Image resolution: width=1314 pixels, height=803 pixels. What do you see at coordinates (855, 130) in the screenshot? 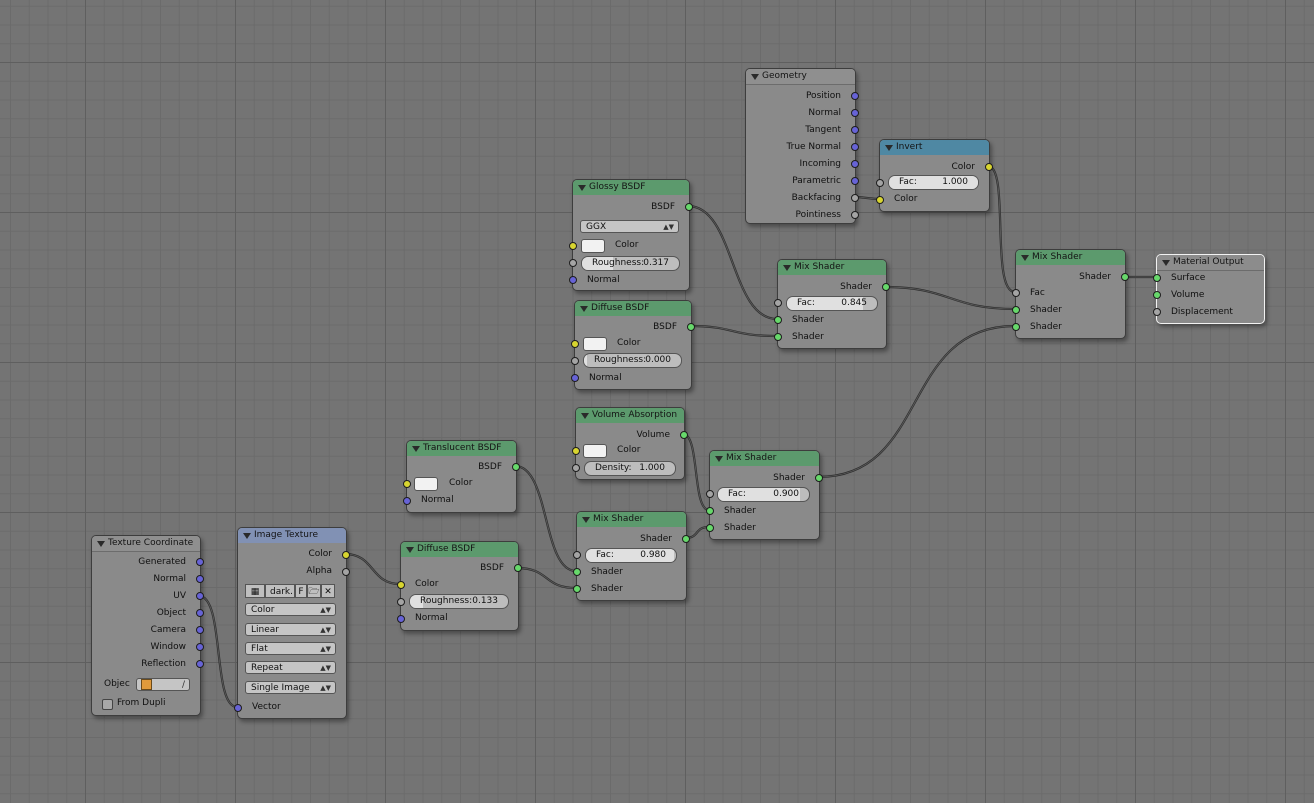
I see `socket-tangent` at bounding box center [855, 130].